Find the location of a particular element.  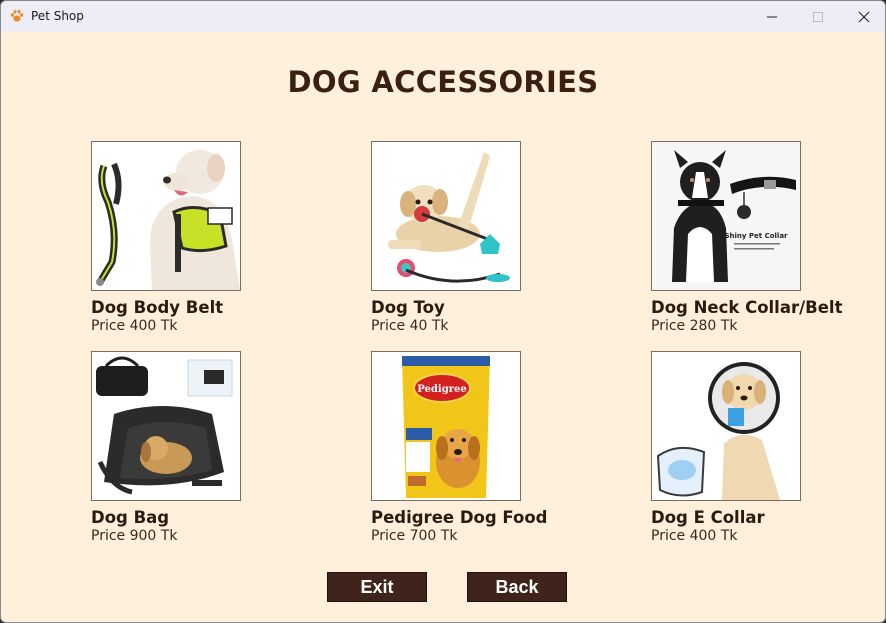

close-button is located at coordinates (863, 16).